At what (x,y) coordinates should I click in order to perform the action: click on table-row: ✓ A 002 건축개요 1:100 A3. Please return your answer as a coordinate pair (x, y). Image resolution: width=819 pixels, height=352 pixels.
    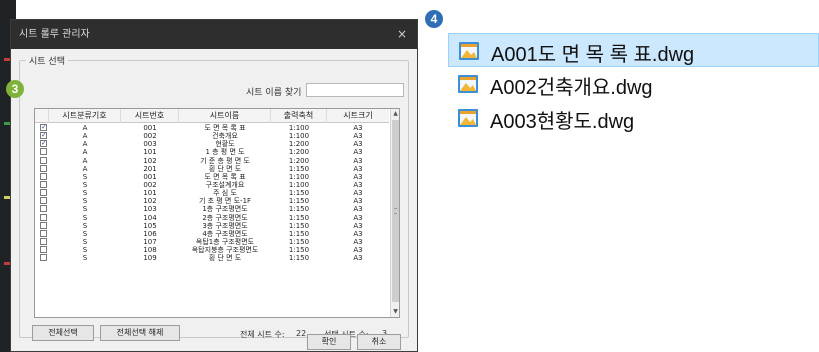
    Looking at the image, I should click on (212, 136).